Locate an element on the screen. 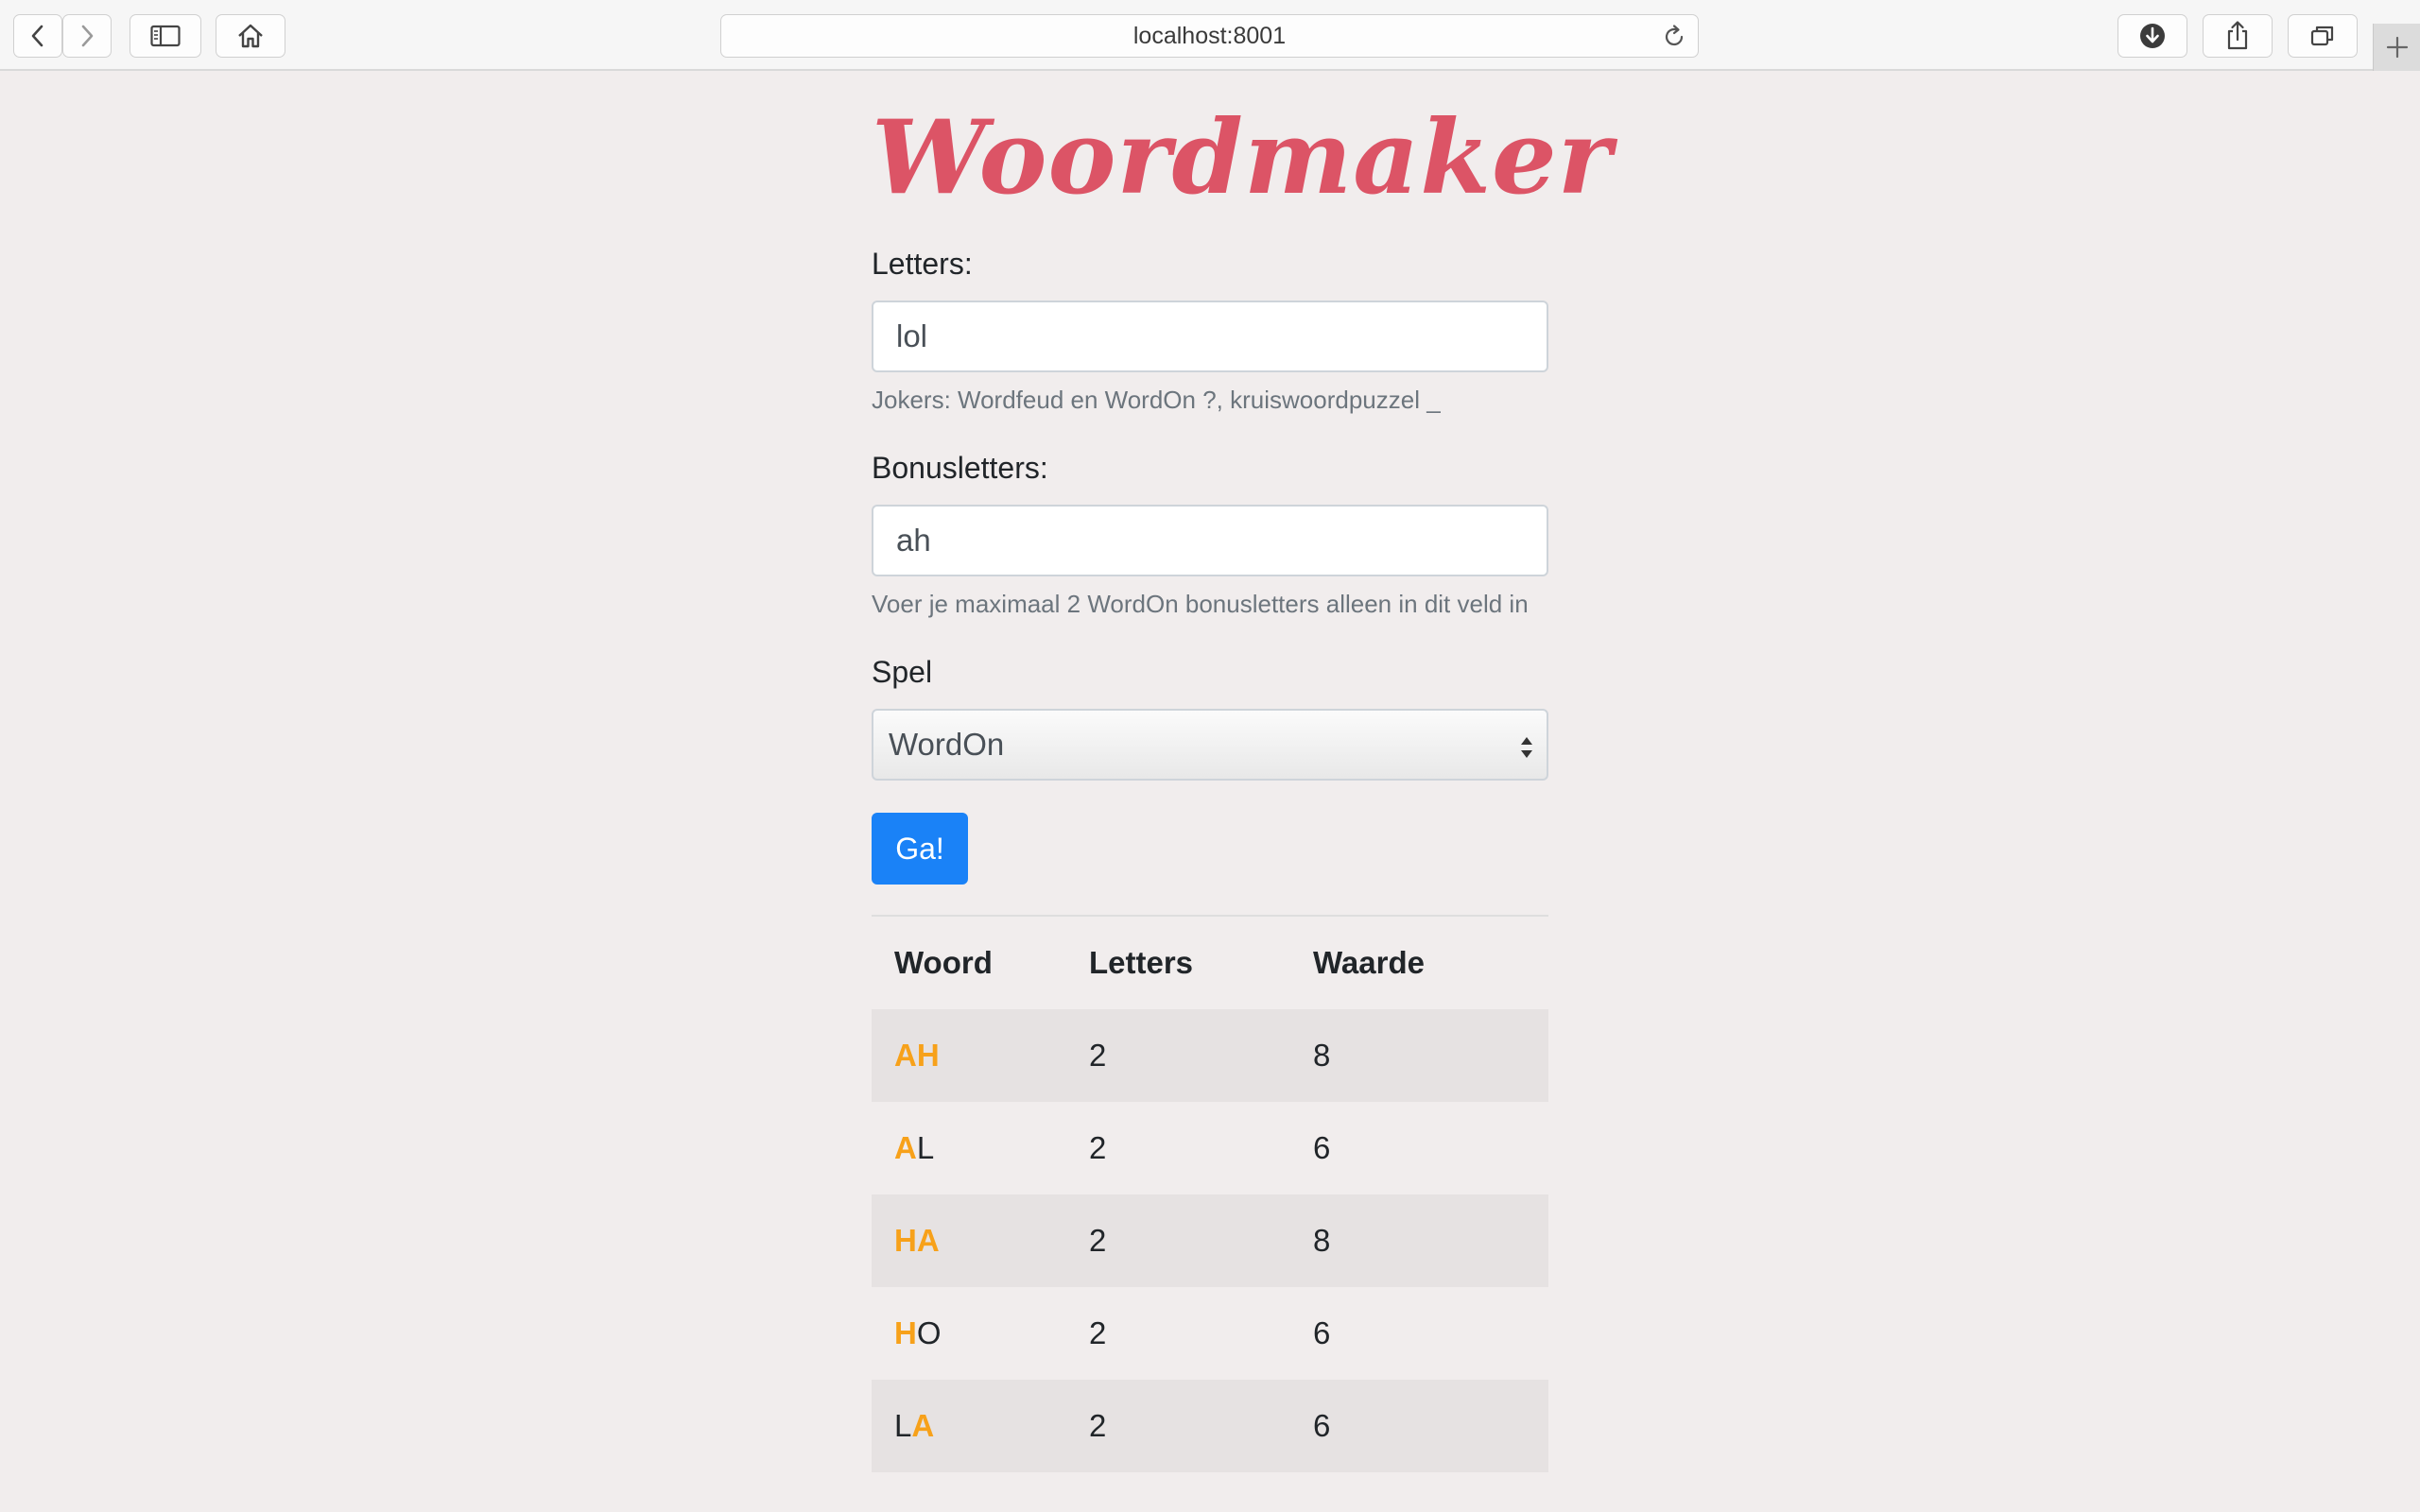 The height and width of the screenshot is (1512, 2420). address-bar: localhost:8001 is located at coordinates (1210, 36).